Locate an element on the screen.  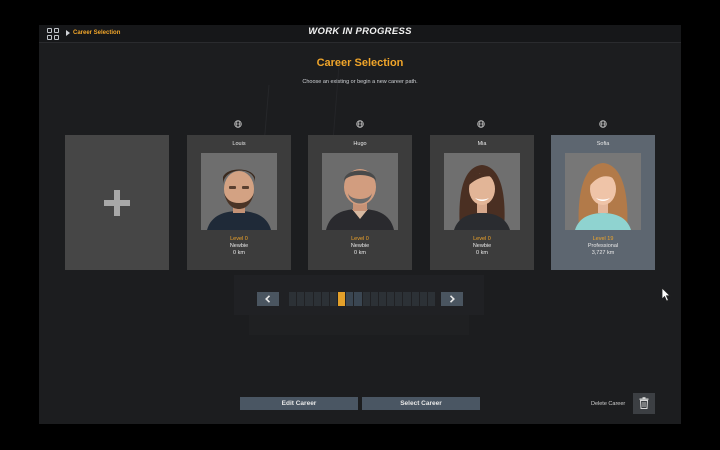
prev-page-button is located at coordinates (268, 299).